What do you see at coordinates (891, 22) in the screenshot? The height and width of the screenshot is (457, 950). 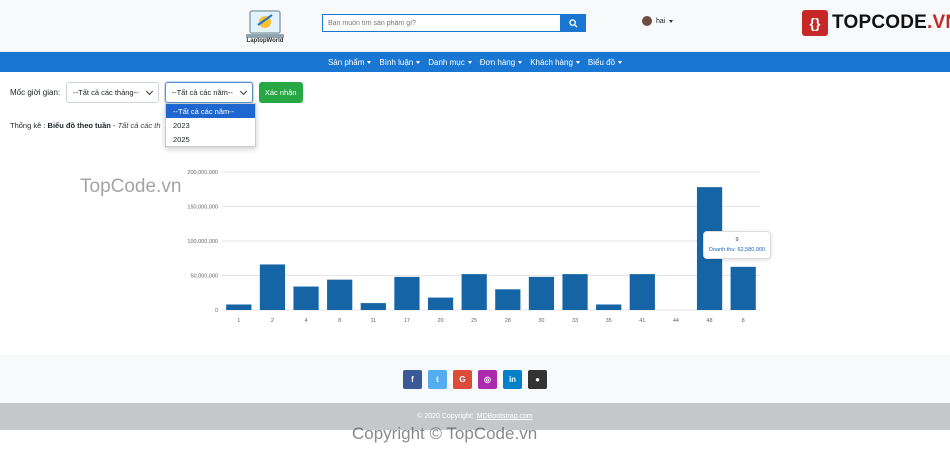 I see `brand-text: TOPCODE.VN` at bounding box center [891, 22].